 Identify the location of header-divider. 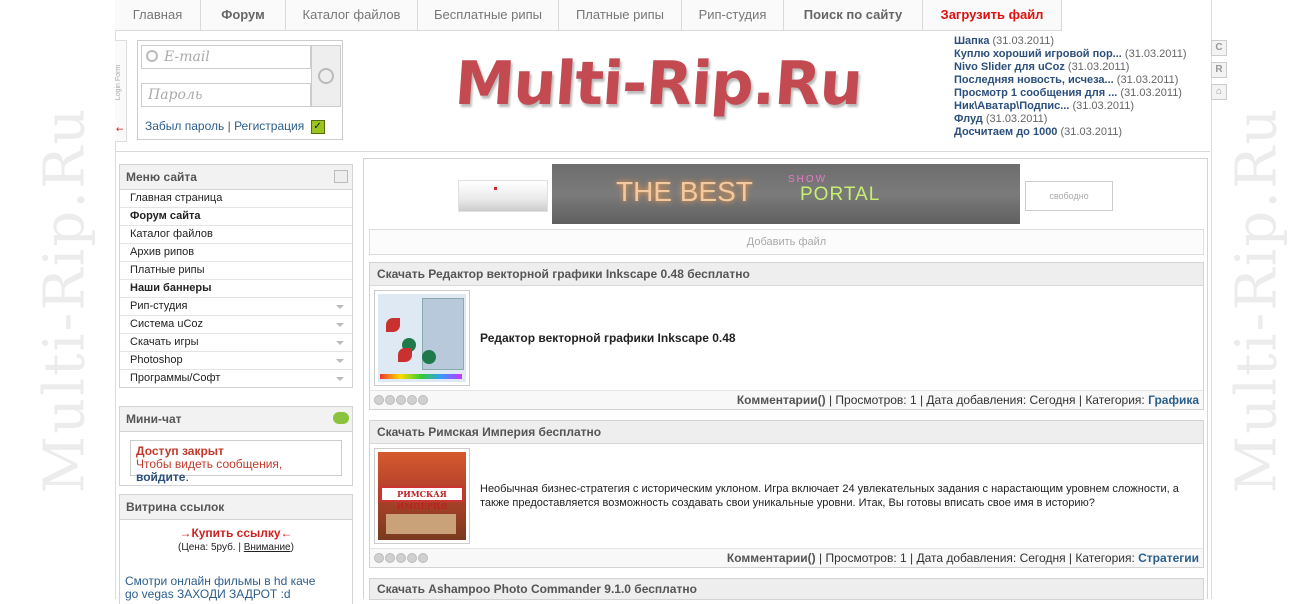
(662, 151).